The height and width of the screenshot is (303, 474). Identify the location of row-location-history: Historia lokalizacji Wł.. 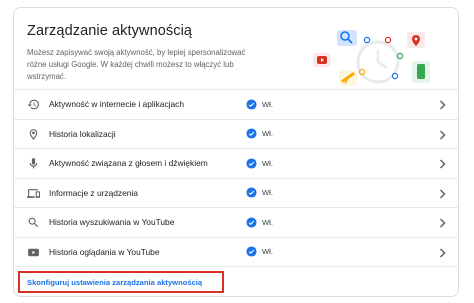
(236, 133).